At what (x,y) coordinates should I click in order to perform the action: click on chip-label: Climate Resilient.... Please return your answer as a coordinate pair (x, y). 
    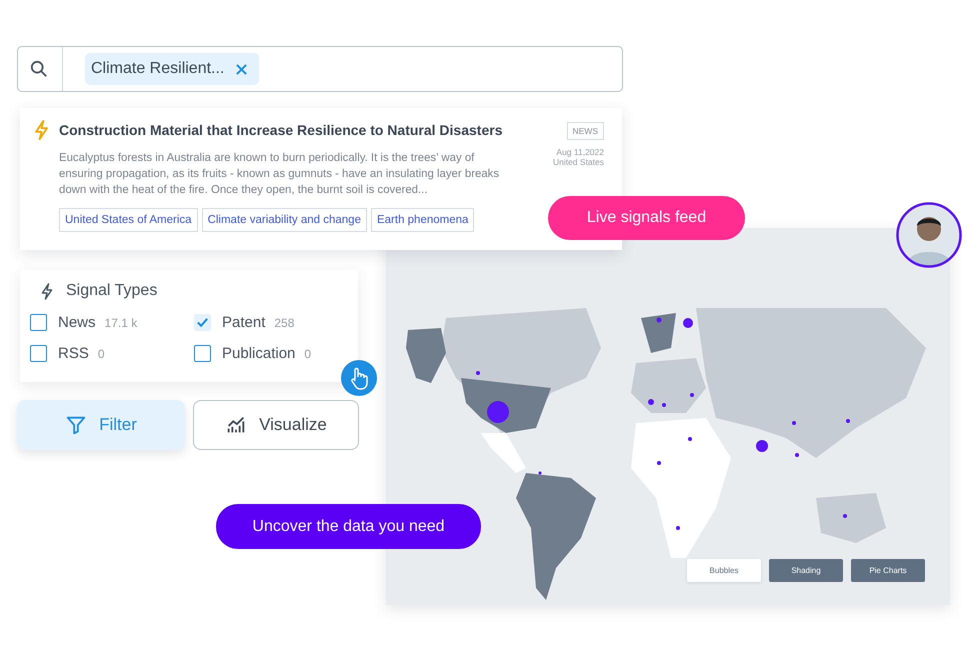
    Looking at the image, I should click on (157, 69).